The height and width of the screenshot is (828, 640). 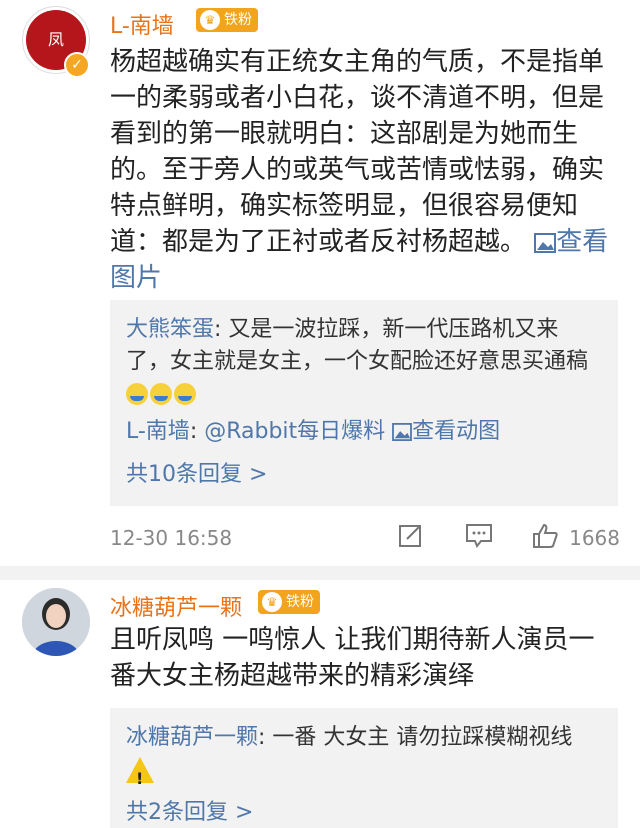 What do you see at coordinates (594, 538) in the screenshot?
I see `like-count: 1668` at bounding box center [594, 538].